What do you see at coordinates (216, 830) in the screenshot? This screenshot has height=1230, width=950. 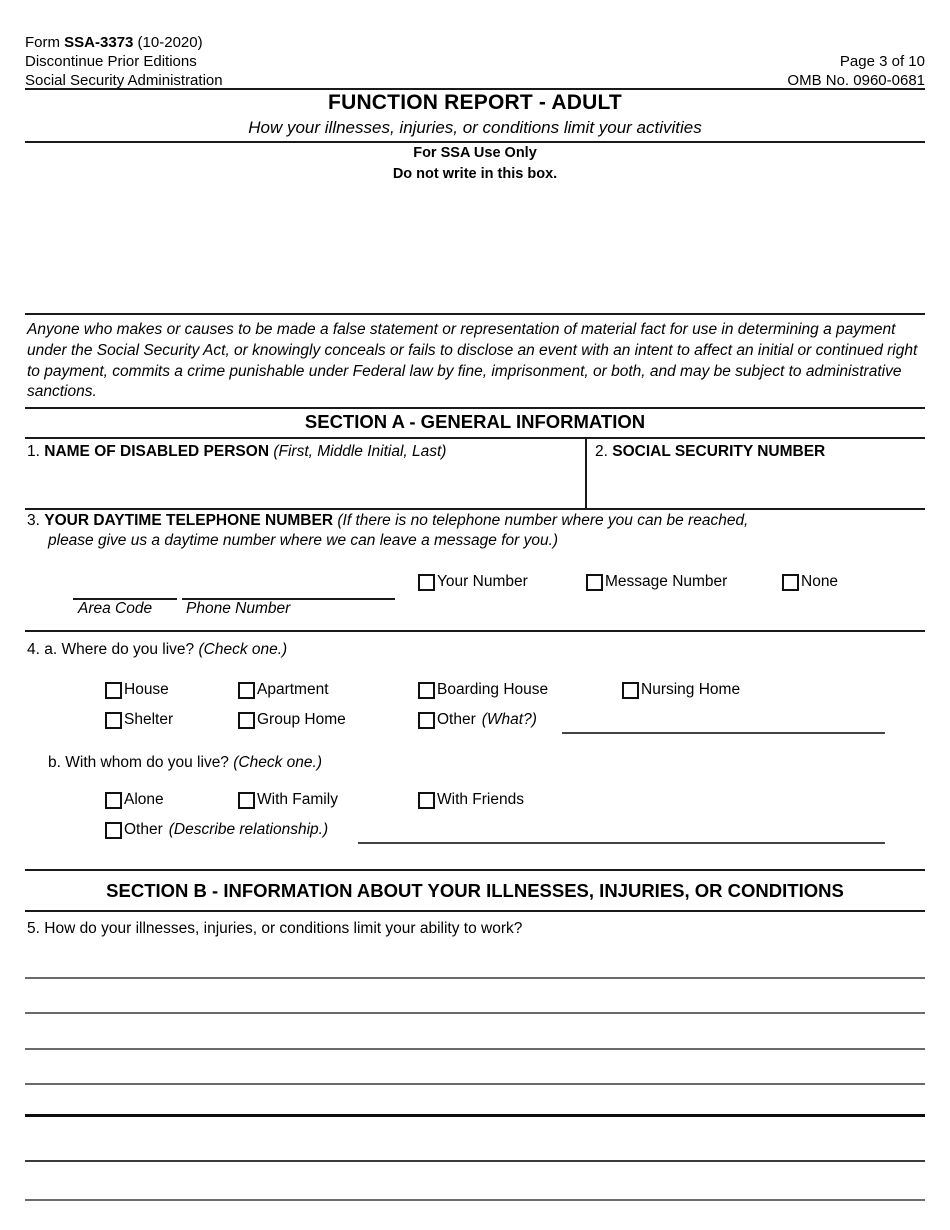 I see `q4b-option-other: Other (Describe relationship.)` at bounding box center [216, 830].